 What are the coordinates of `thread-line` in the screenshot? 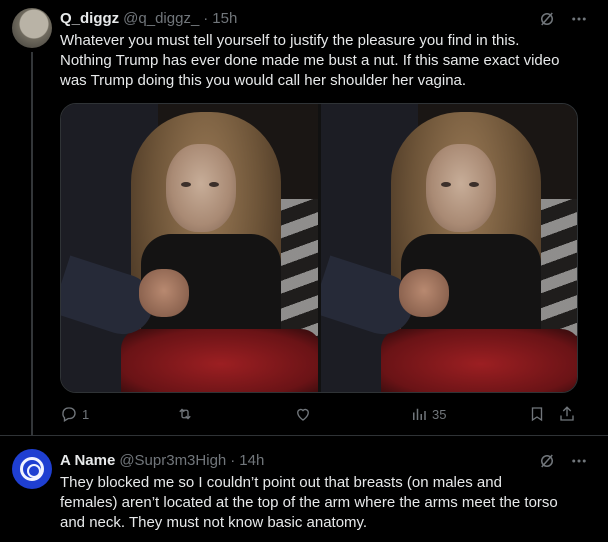 It's located at (32, 244).